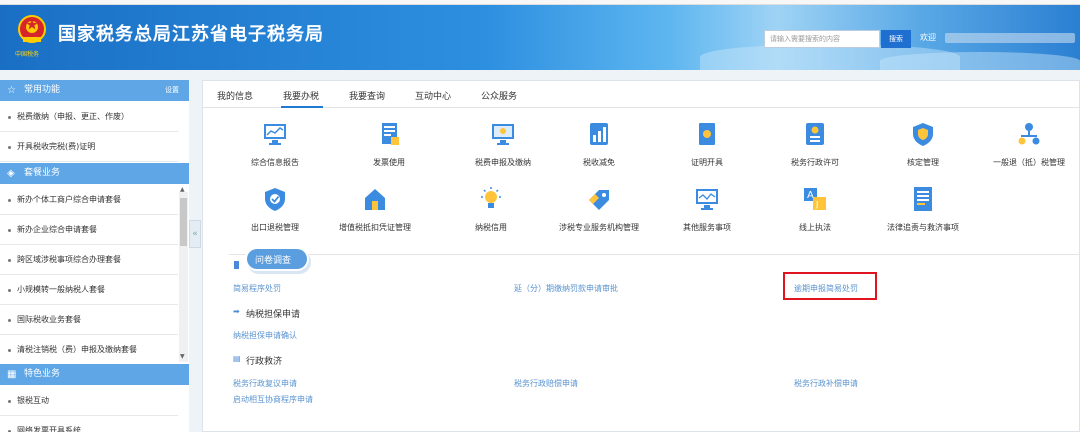 The width and height of the screenshot is (1080, 432). What do you see at coordinates (235, 95) in the screenshot?
I see `tab-my-info: 我的信息` at bounding box center [235, 95].